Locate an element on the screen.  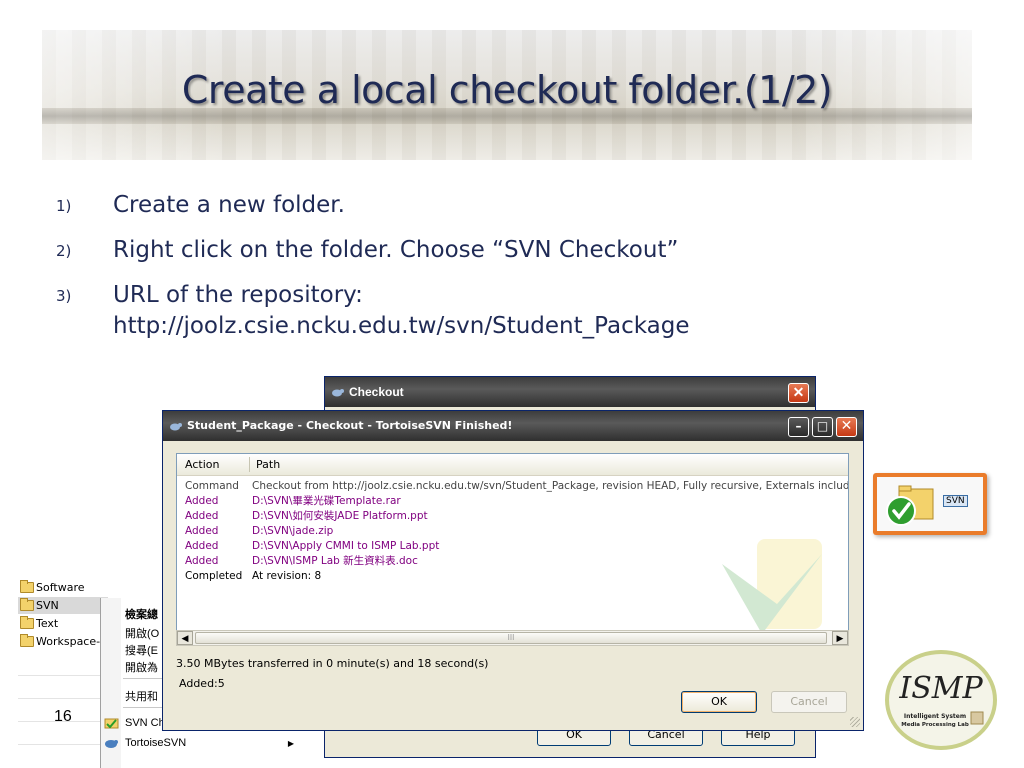
svn-checkout-icon is located at coordinates (111, 723).